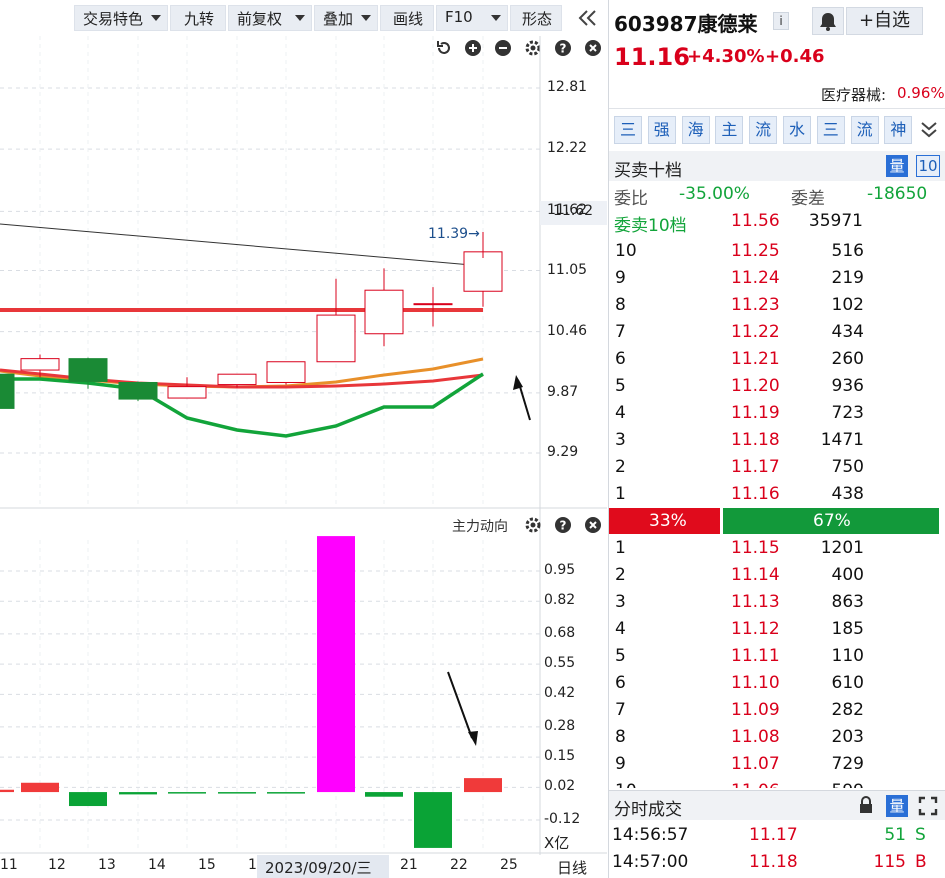 The width and height of the screenshot is (945, 878). What do you see at coordinates (563, 452) in the screenshot?
I see `price-tick-label: 9.29` at bounding box center [563, 452].